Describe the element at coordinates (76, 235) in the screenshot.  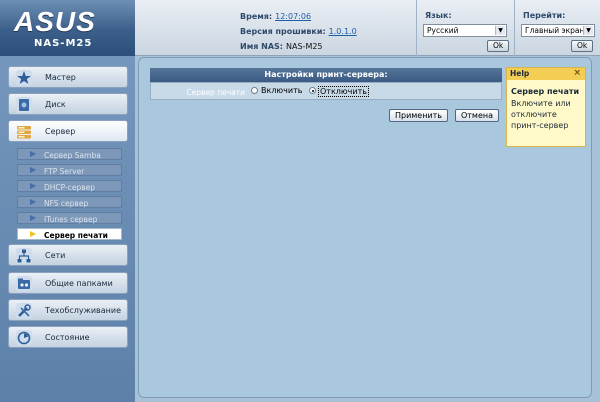
I see `subitem-label: Сервер печати` at that location.